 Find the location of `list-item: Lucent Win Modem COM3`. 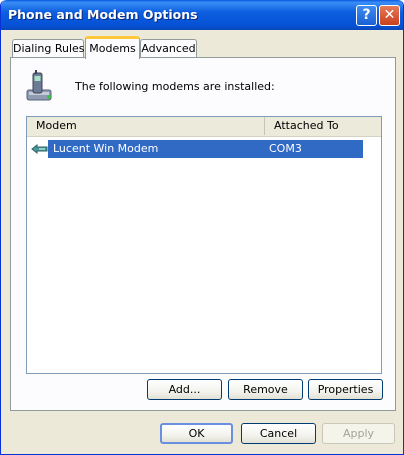

list-item: Lucent Win Modem COM3 is located at coordinates (197, 149).